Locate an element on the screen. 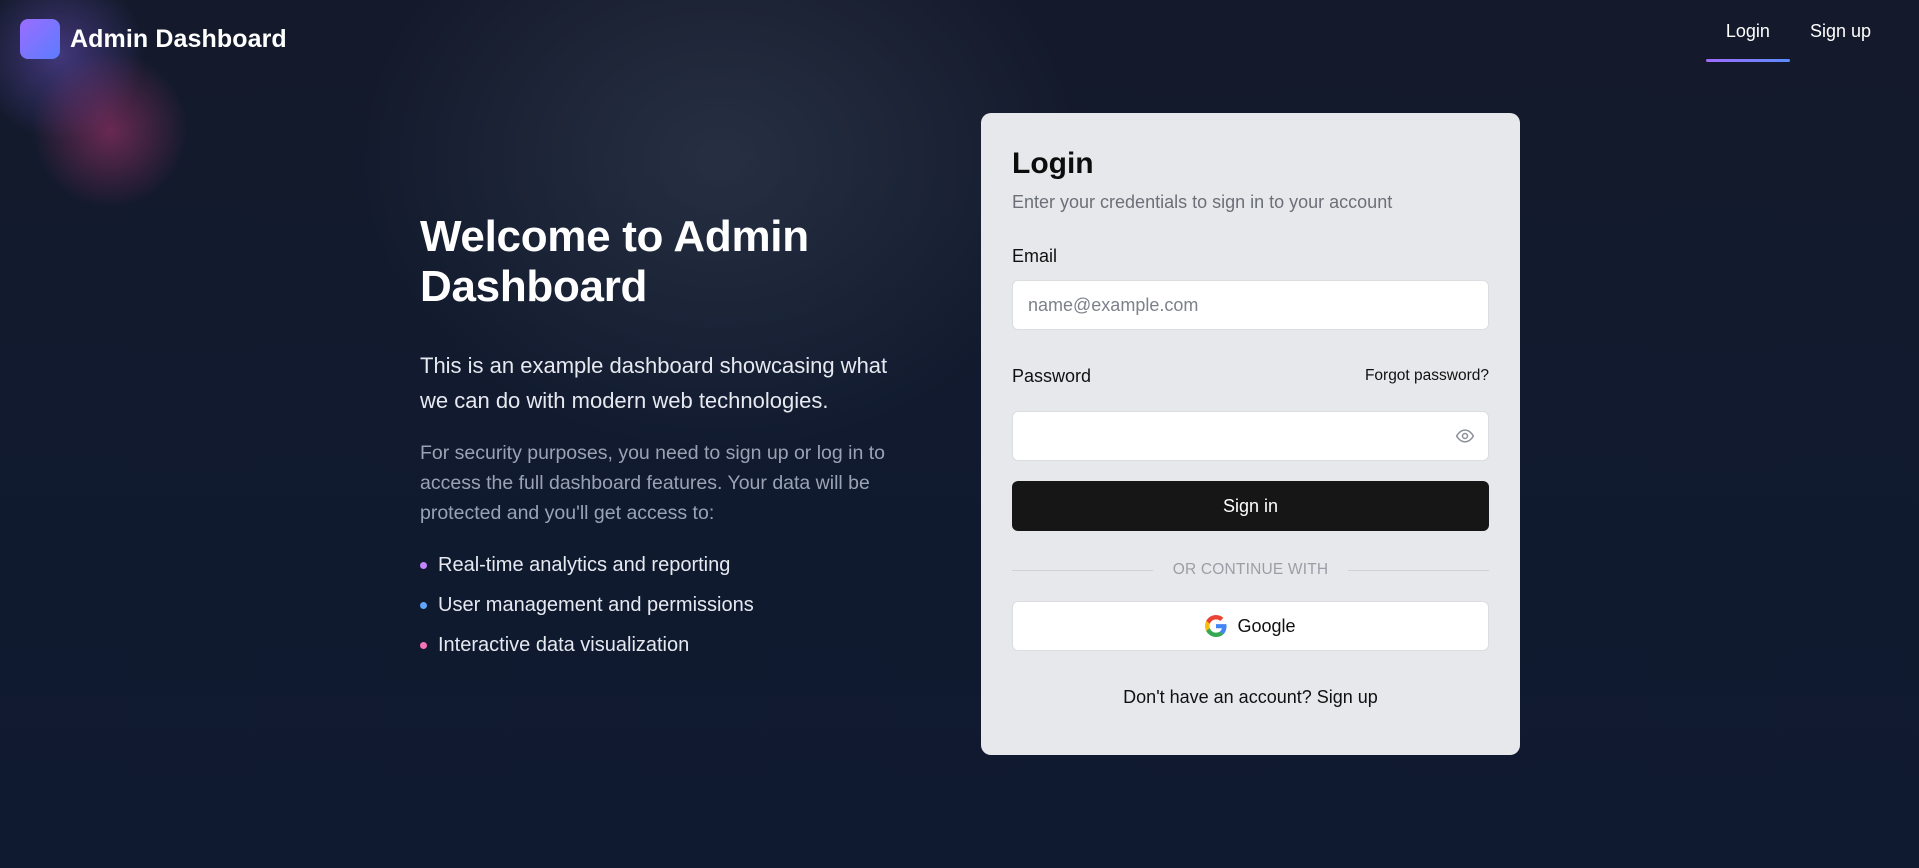 This screenshot has width=1919, height=868. feature-item: Interactive data visualization is located at coordinates (670, 645).